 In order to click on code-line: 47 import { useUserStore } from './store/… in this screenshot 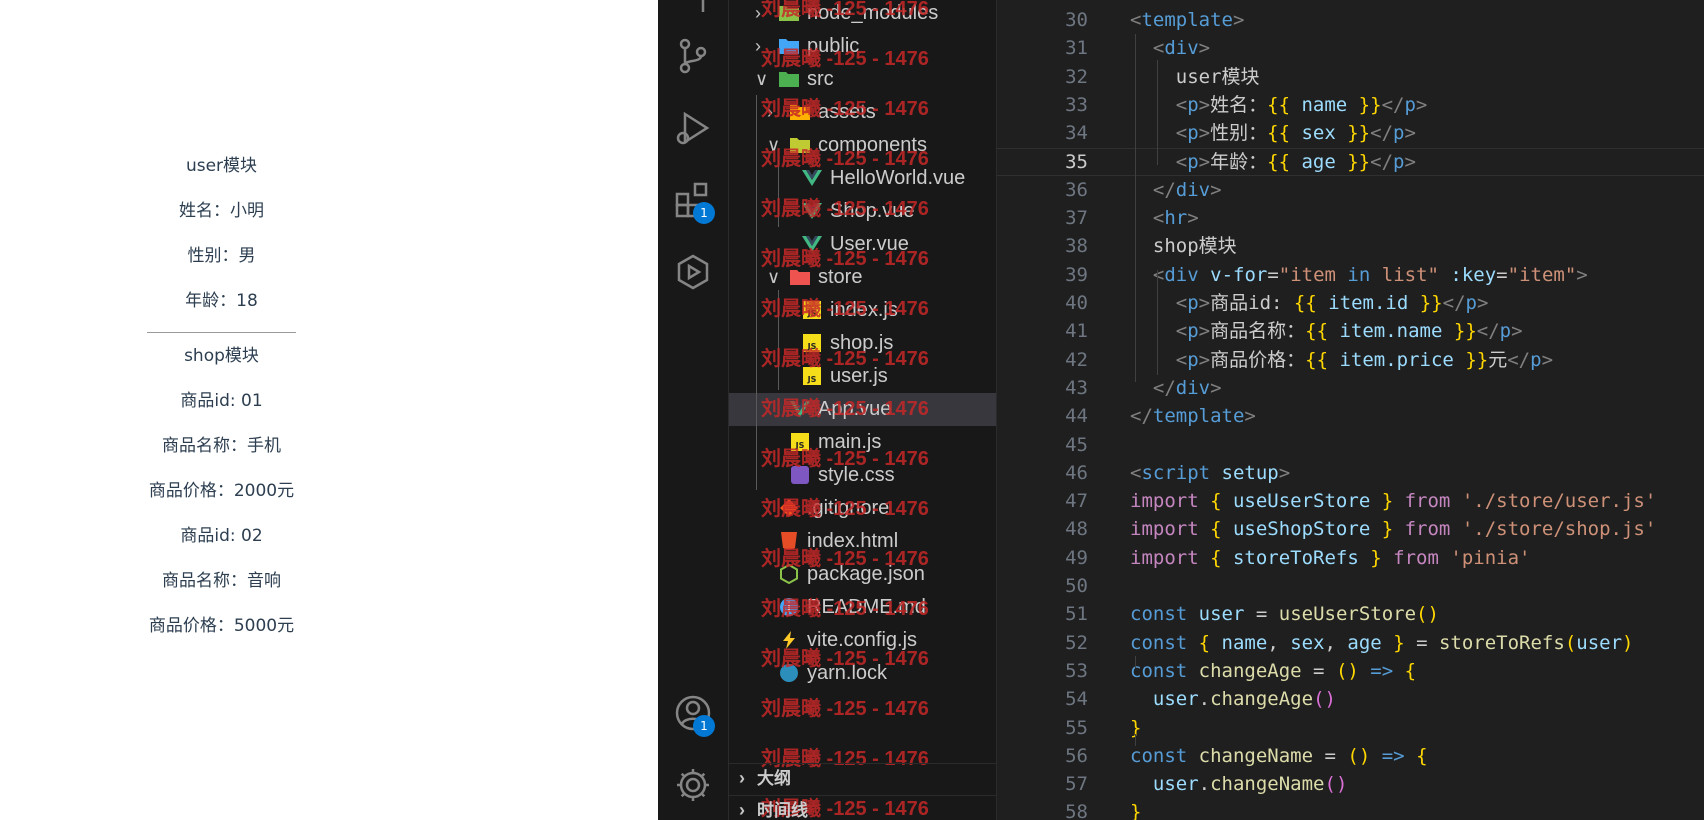, I will do `click(1350, 501)`.